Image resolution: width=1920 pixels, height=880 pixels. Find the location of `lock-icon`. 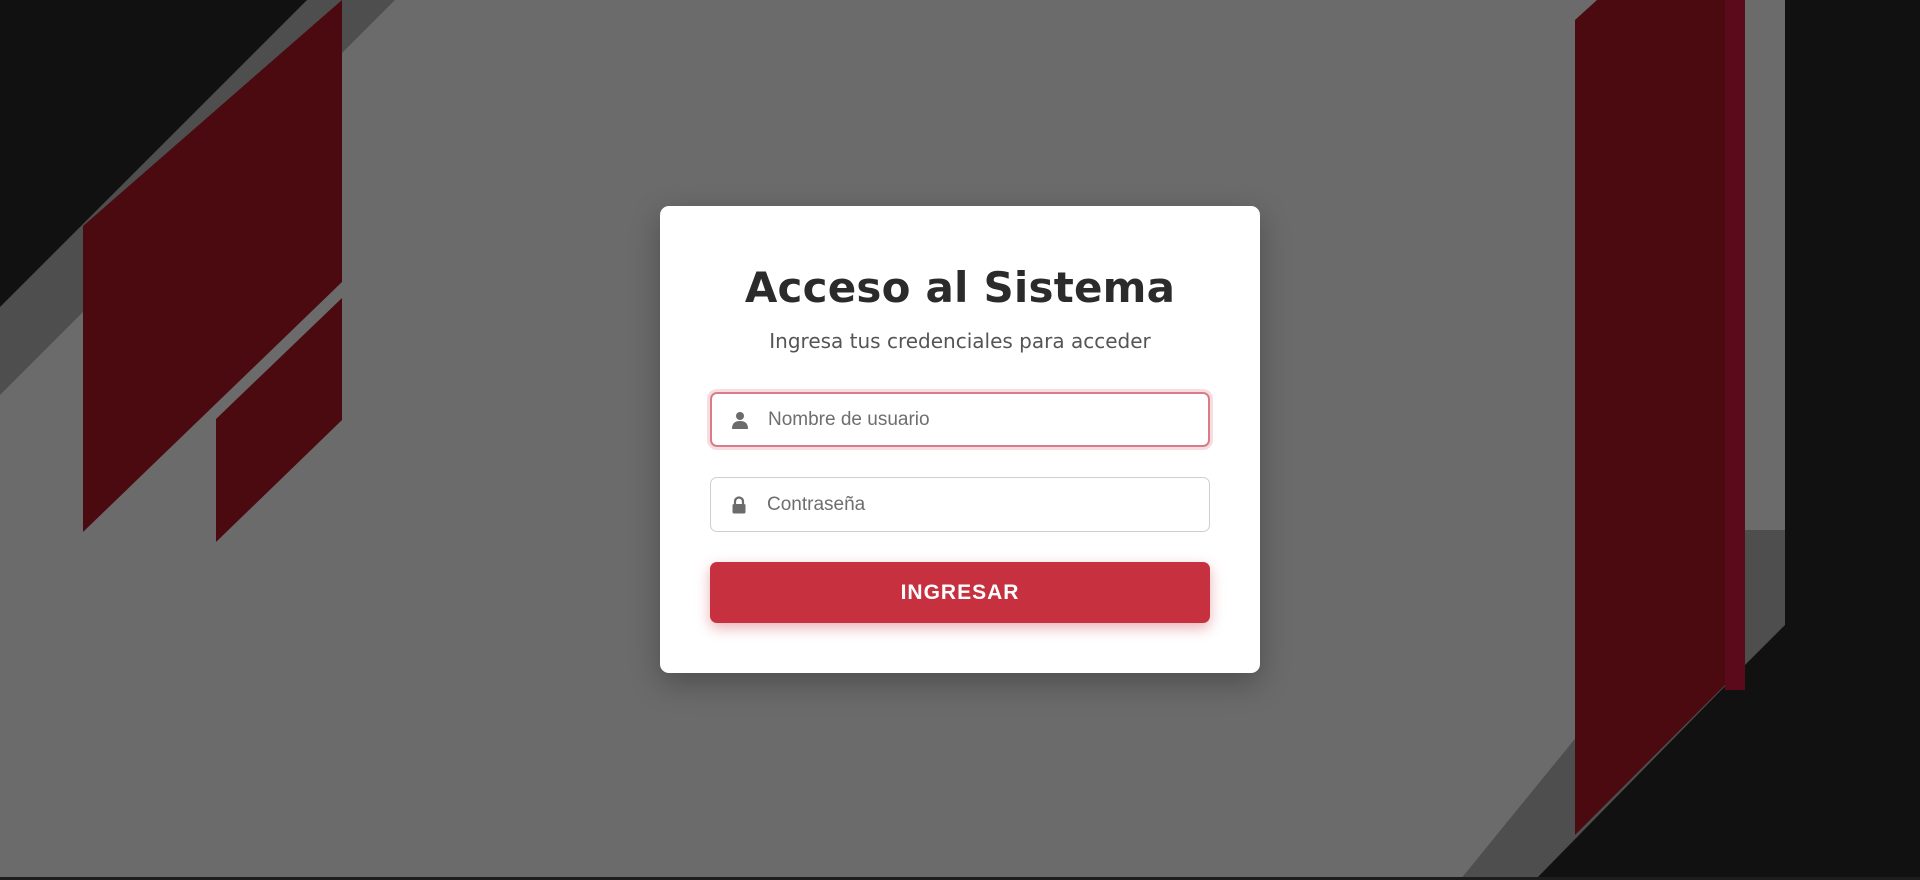

lock-icon is located at coordinates (739, 505).